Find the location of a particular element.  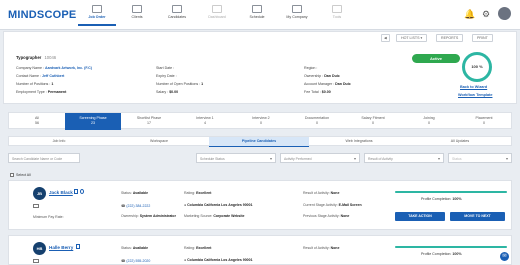

avatar: JB is located at coordinates (39, 193).